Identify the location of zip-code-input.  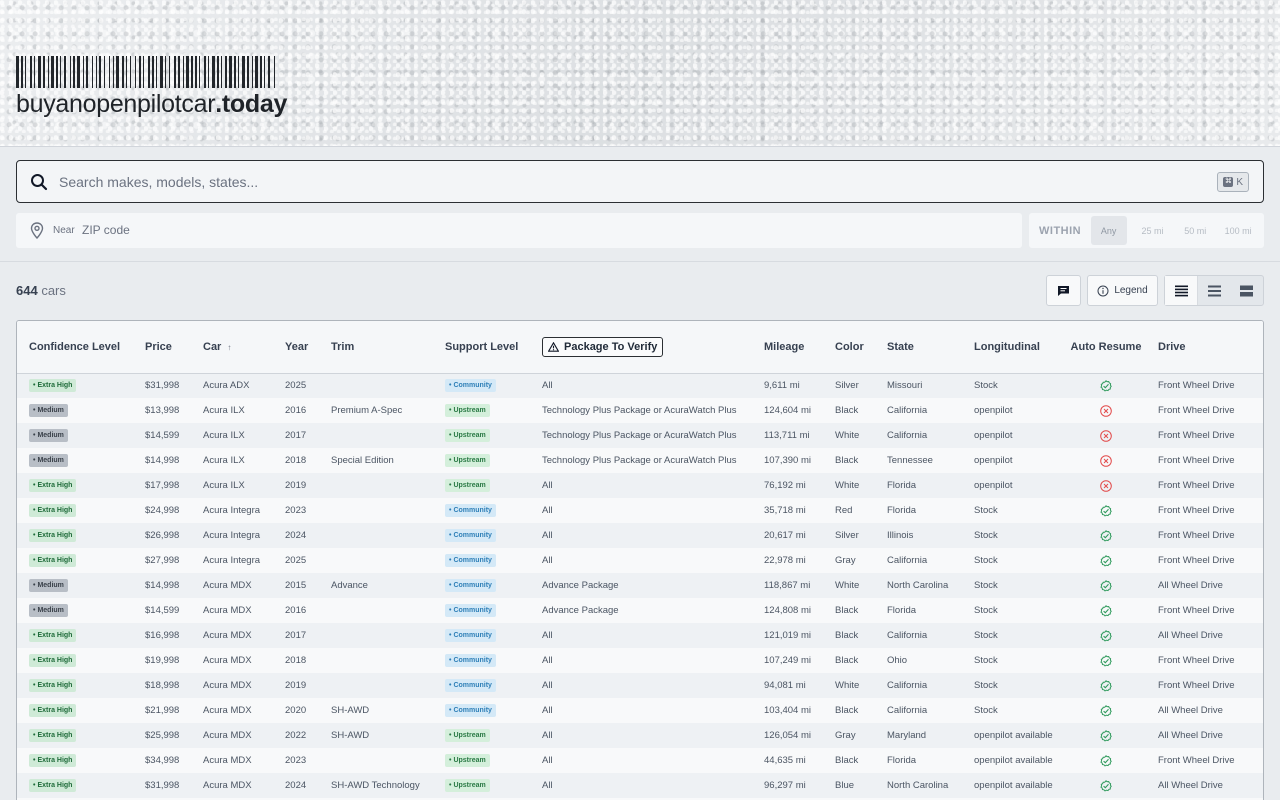
(532, 230).